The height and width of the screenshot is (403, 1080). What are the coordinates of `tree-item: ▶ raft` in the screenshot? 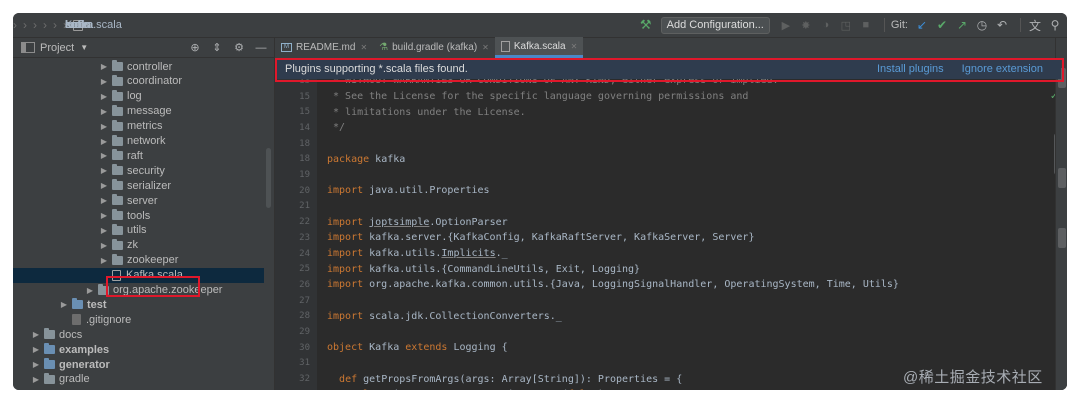 It's located at (138, 155).